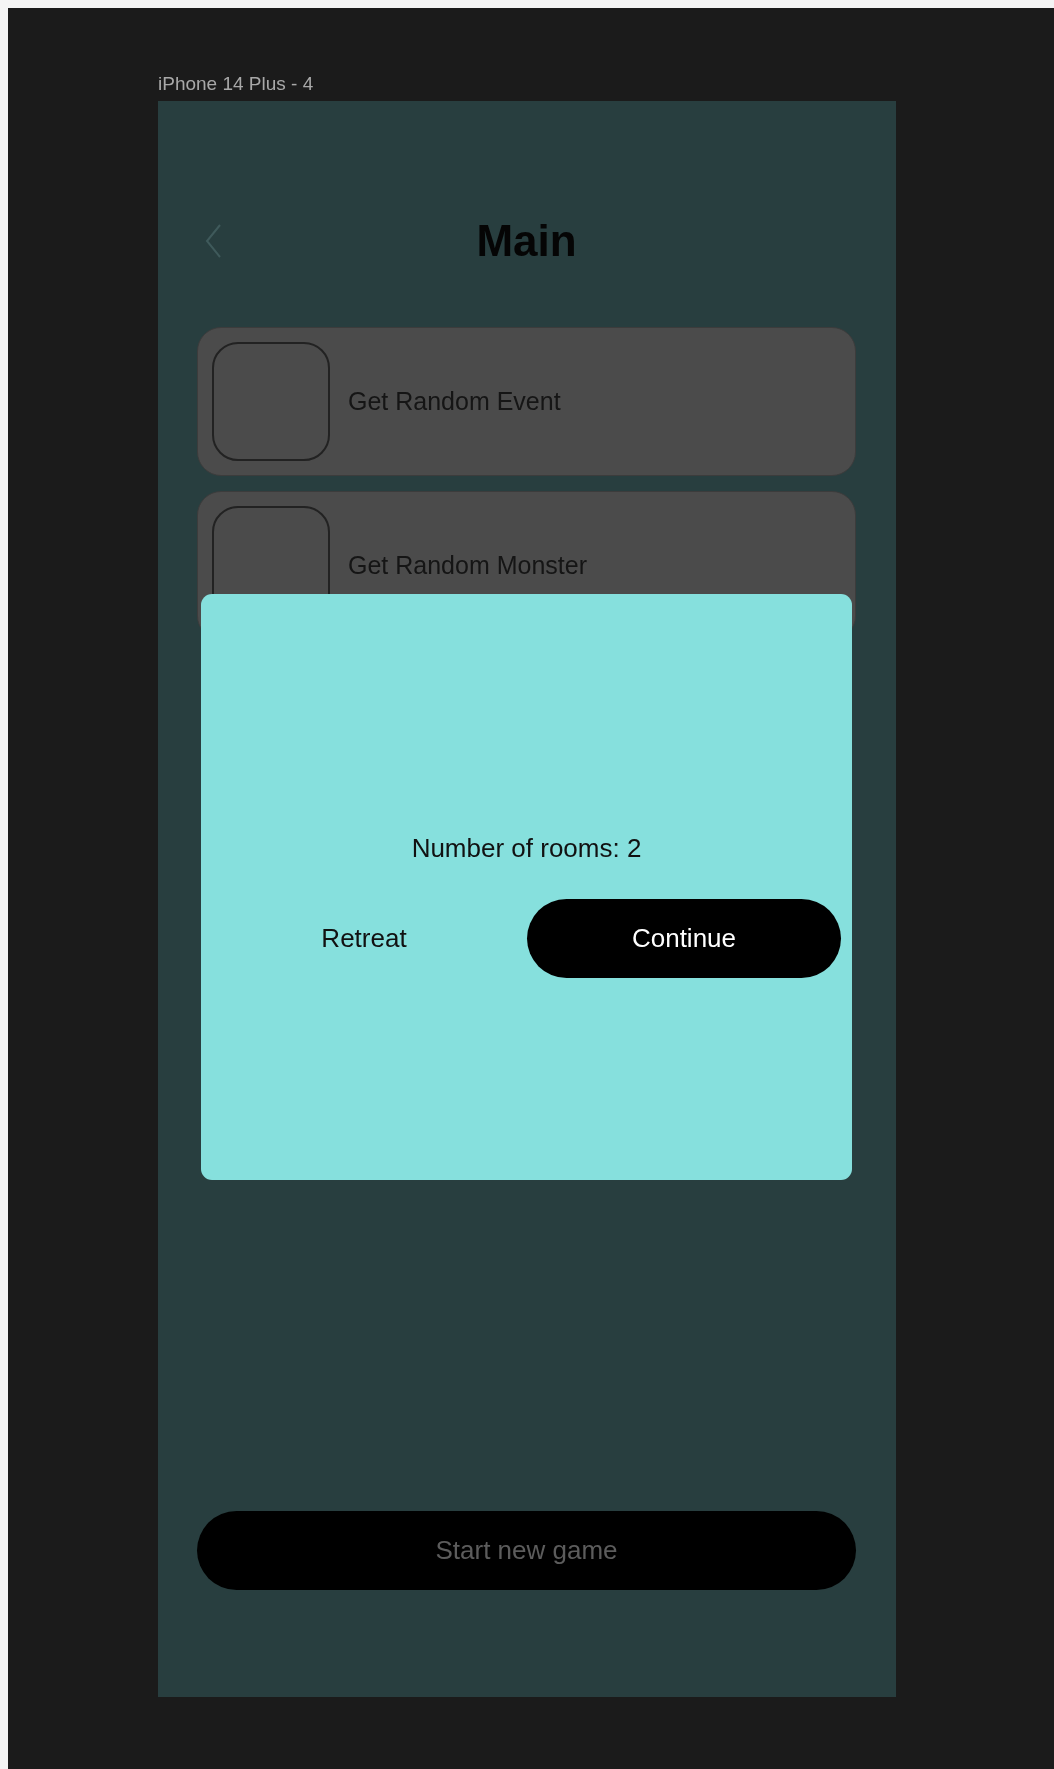 The width and height of the screenshot is (1054, 1769). I want to click on continue-button: Continue, so click(684, 938).